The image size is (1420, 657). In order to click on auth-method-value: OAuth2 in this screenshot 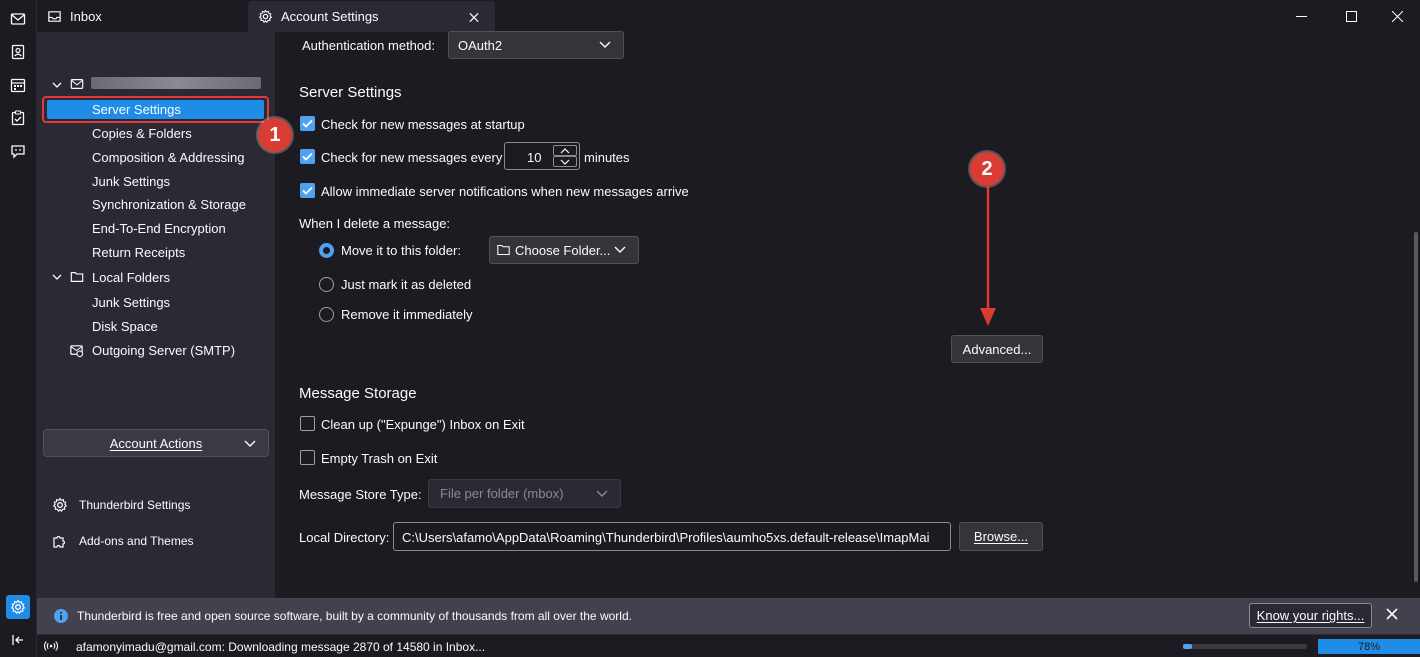, I will do `click(480, 45)`.